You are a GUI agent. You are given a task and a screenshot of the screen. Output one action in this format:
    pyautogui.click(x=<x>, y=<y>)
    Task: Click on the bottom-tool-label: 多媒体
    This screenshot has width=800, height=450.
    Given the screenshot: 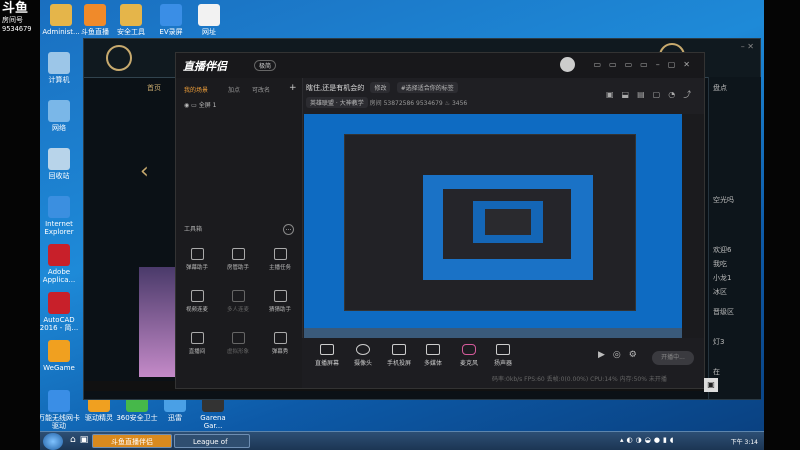 What is the action you would take?
    pyautogui.click(x=432, y=363)
    